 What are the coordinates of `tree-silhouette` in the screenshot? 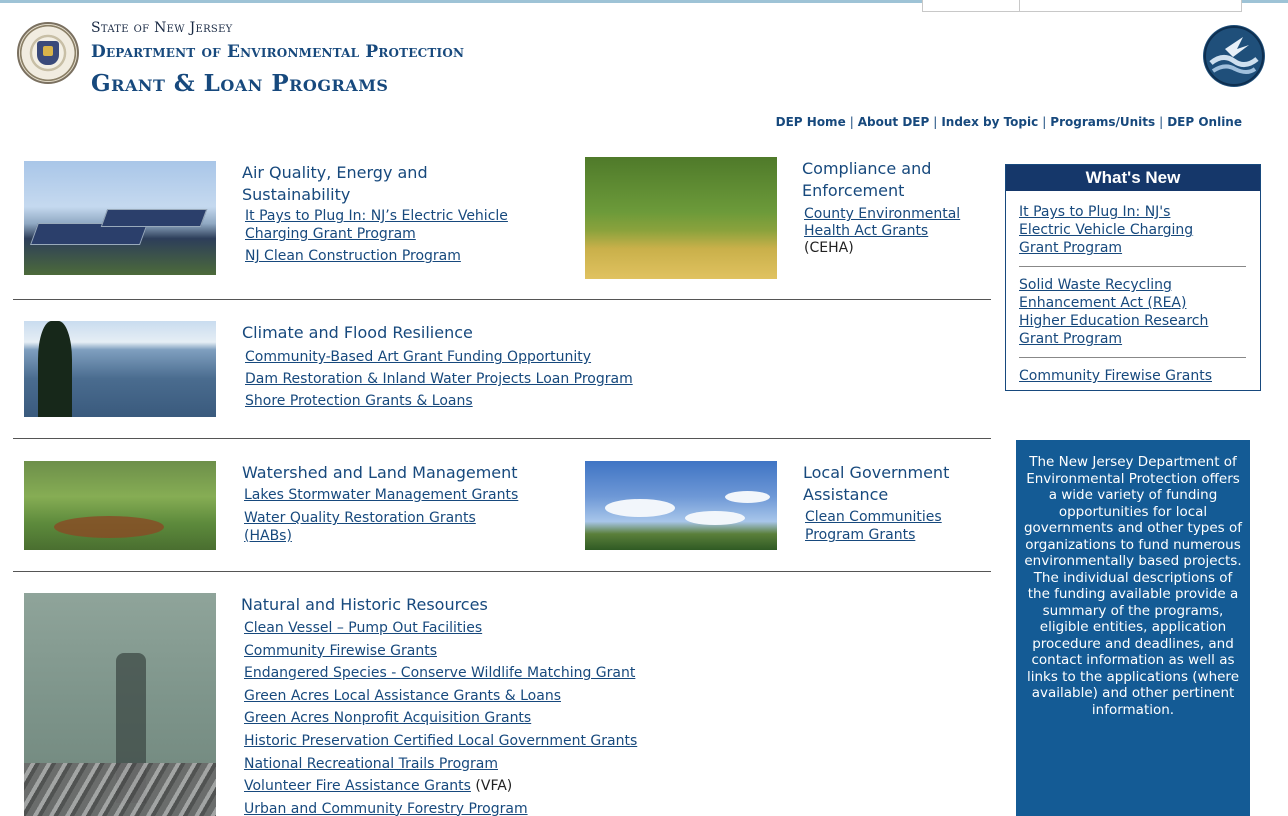 It's located at (55, 369).